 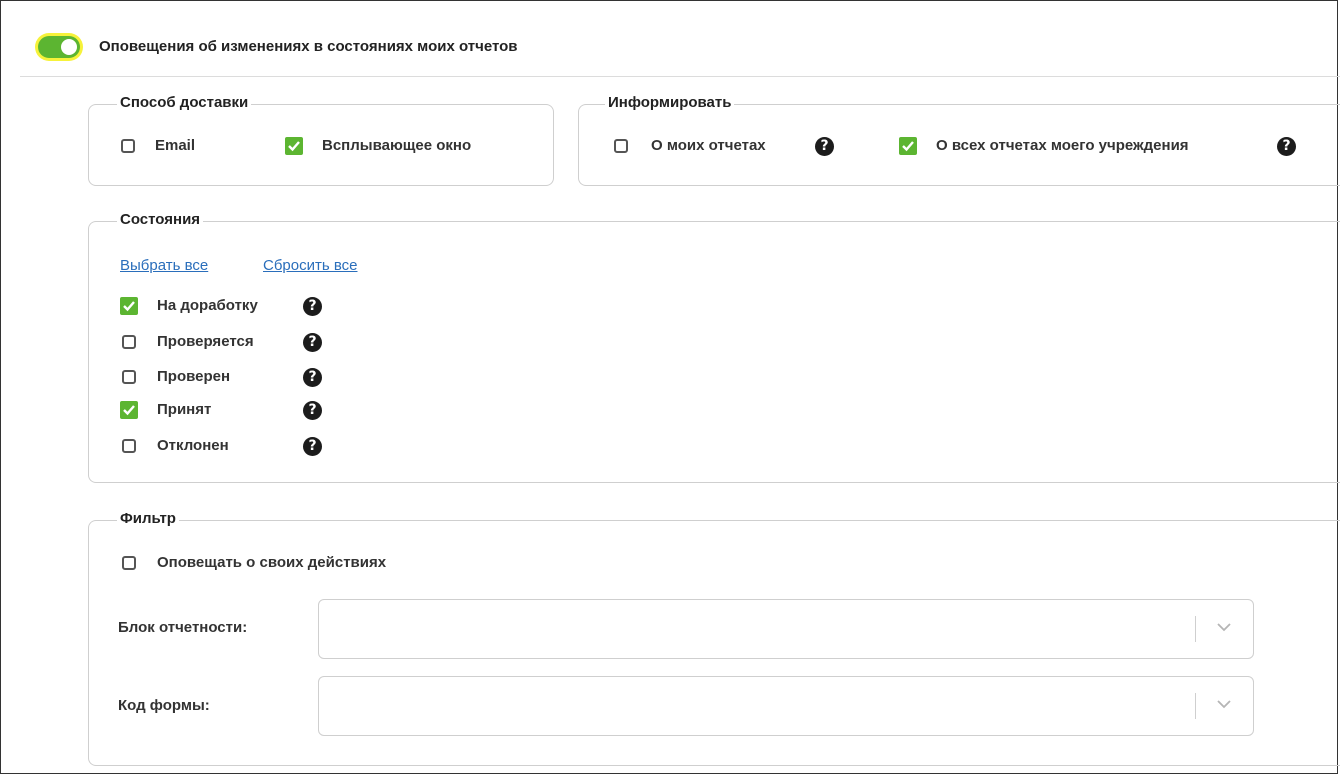 I want to click on delivery-group: Способ доставки Email Всплывающее окно, so click(x=321, y=140).